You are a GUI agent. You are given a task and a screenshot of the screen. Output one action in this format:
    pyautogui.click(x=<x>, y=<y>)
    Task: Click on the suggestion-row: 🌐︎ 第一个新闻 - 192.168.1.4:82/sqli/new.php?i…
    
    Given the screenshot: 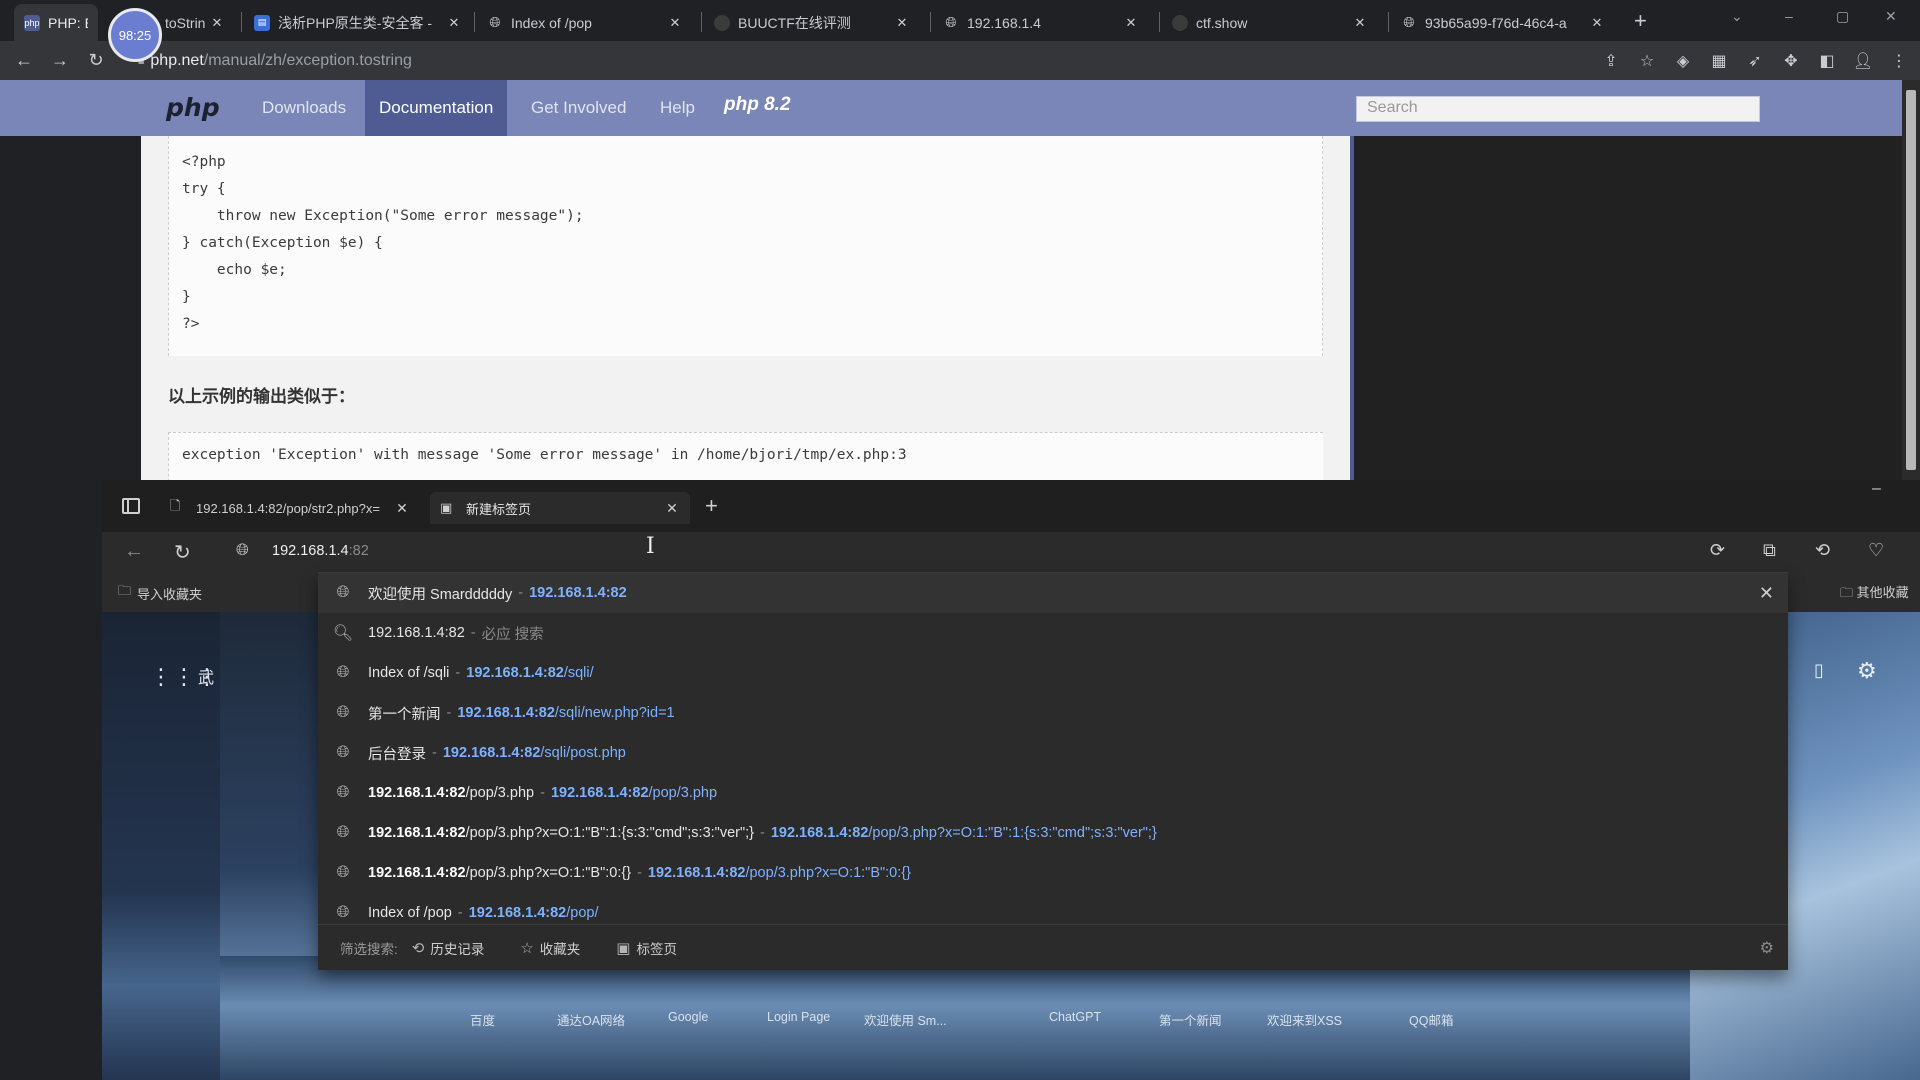 What is the action you would take?
    pyautogui.click(x=1053, y=713)
    